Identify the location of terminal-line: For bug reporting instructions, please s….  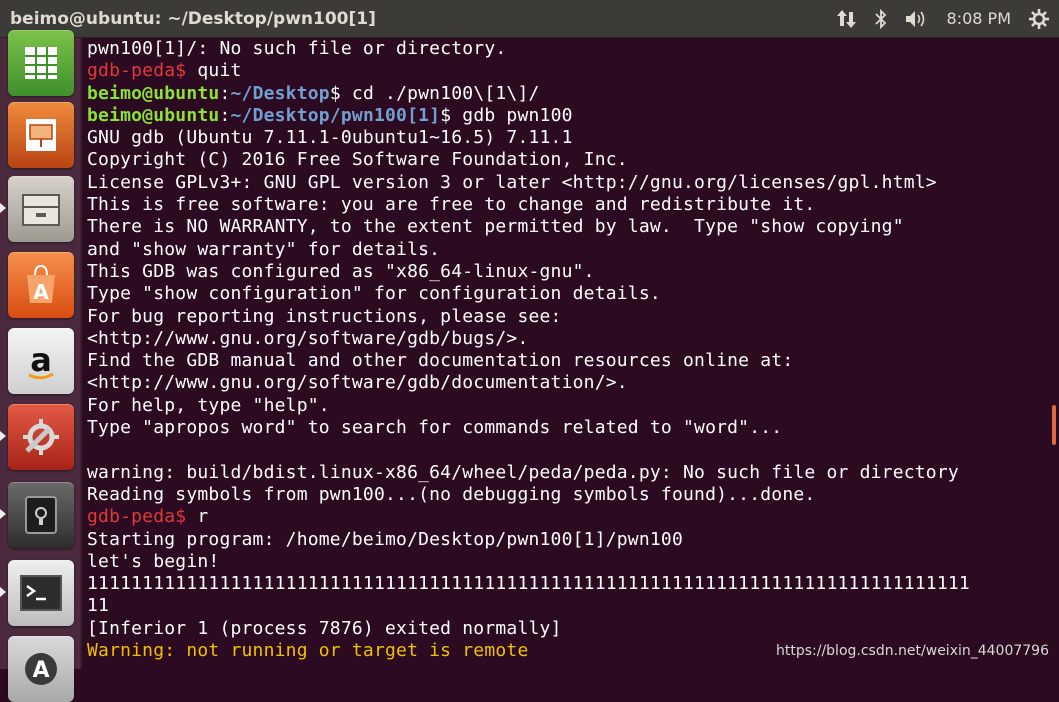
(566, 317).